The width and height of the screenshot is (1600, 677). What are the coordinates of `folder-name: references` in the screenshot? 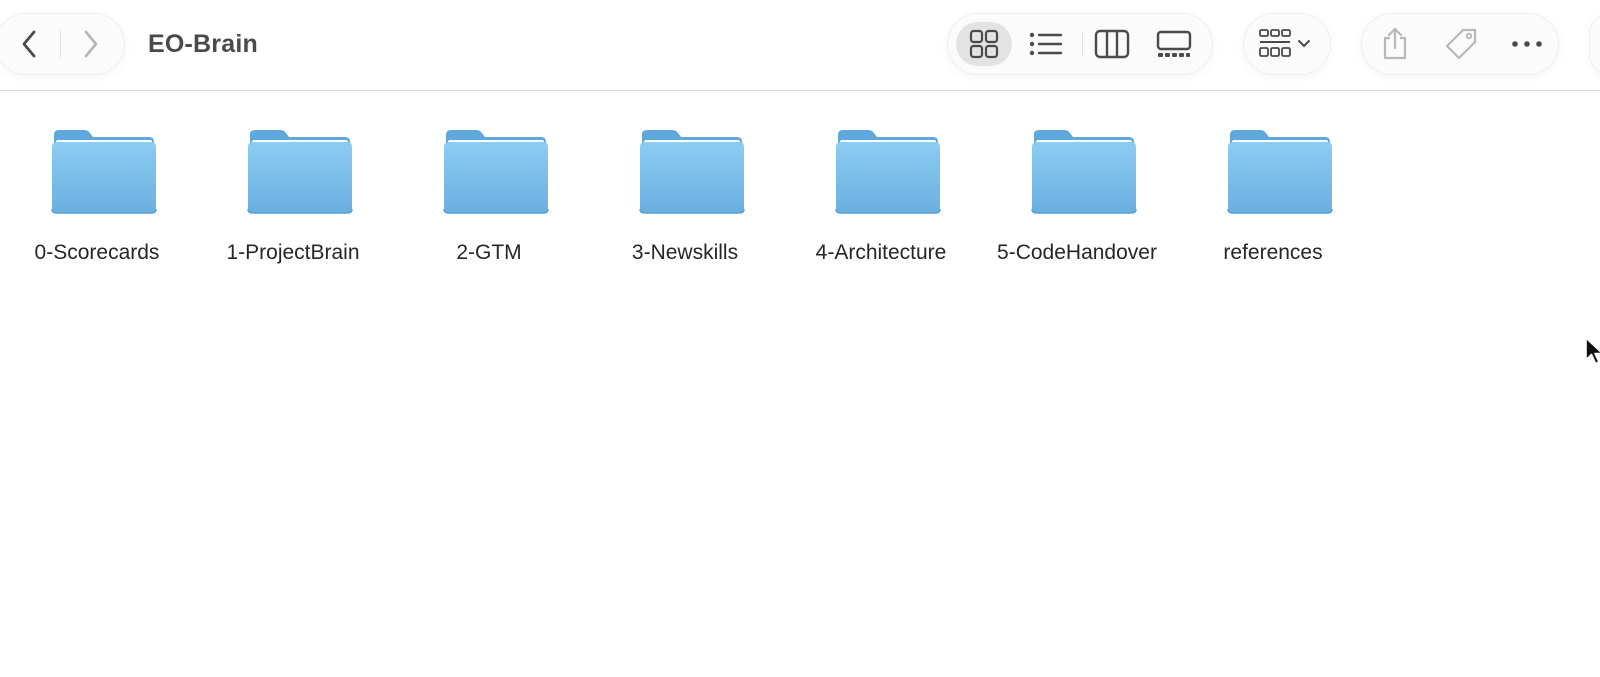 It's located at (1273, 252).